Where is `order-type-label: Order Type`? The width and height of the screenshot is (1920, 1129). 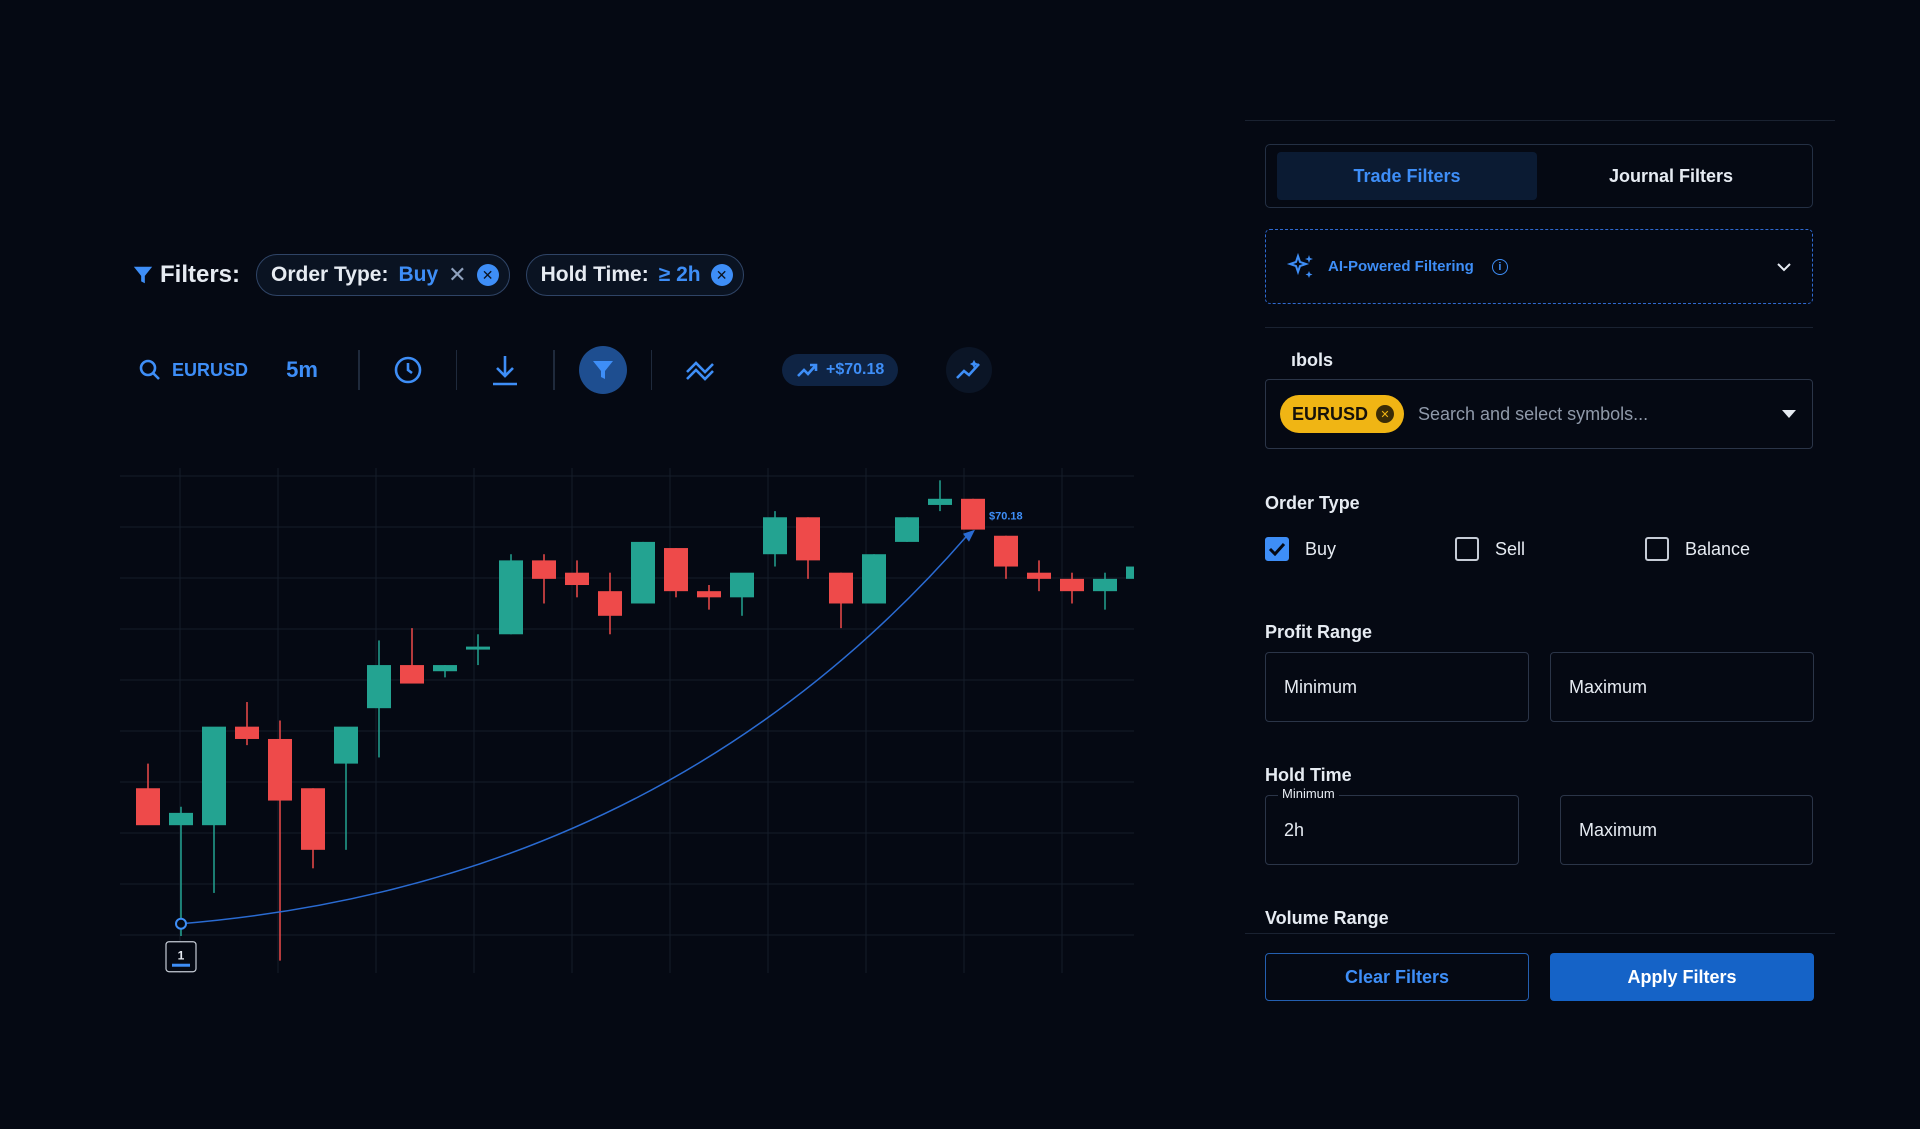
order-type-label: Order Type is located at coordinates (1312, 503).